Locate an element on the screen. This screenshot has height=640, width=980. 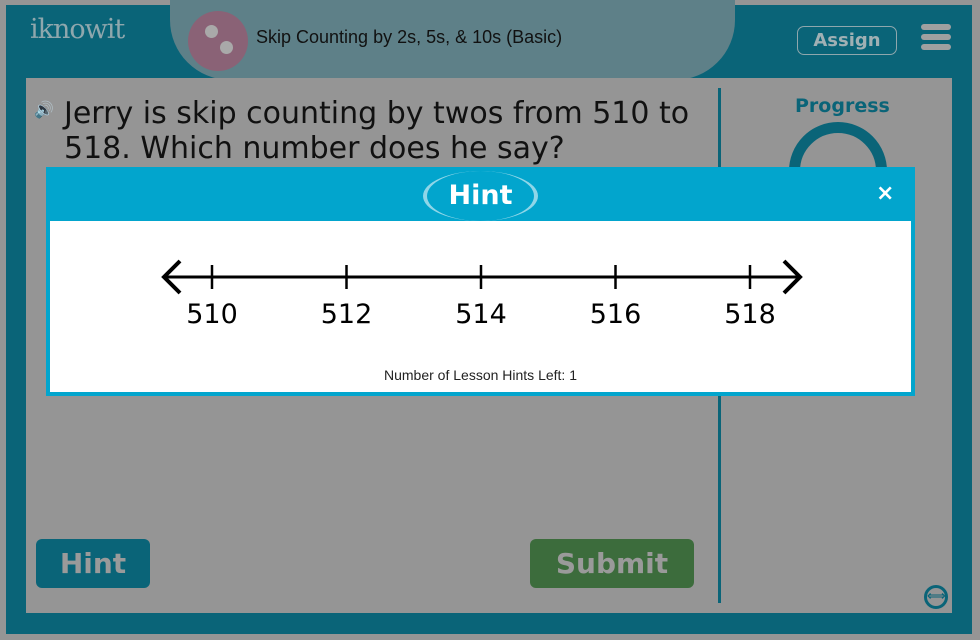
hint-button: Hint is located at coordinates (93, 563).